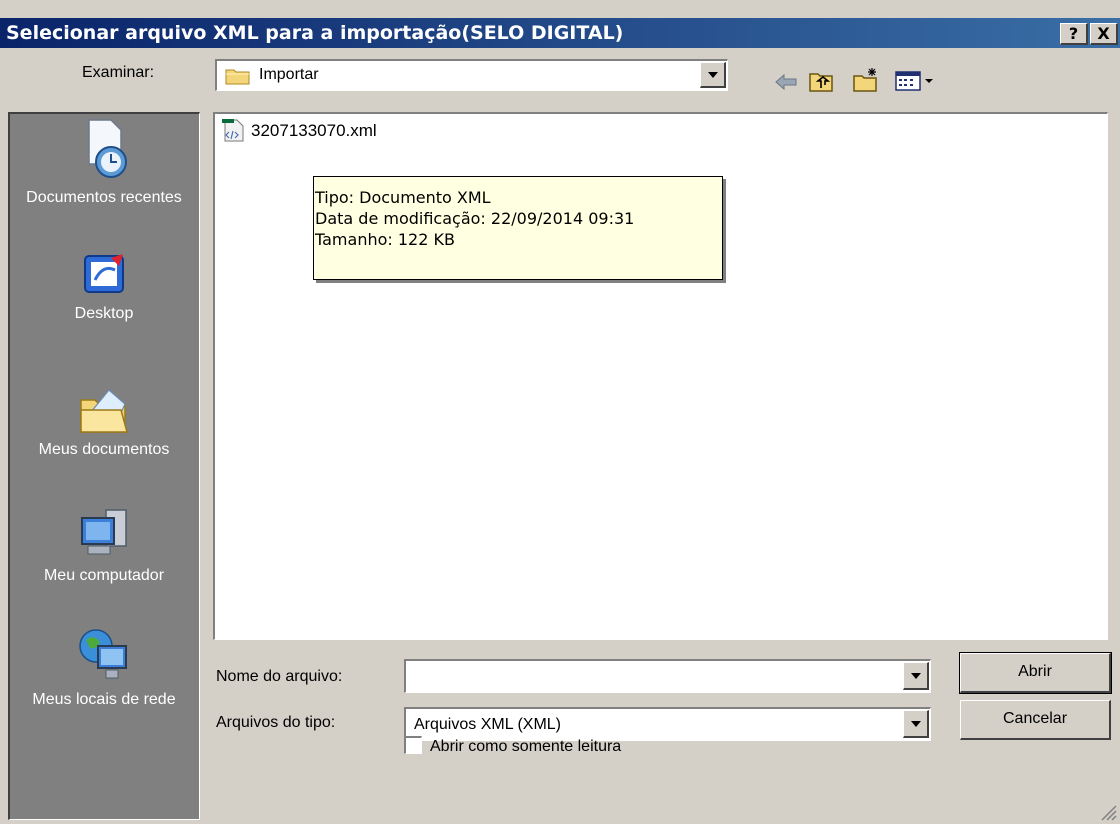  Describe the element at coordinates (475, 218) in the screenshot. I see `tooltip-modified: Data de modificação: 22/09/2014 09:31` at that location.